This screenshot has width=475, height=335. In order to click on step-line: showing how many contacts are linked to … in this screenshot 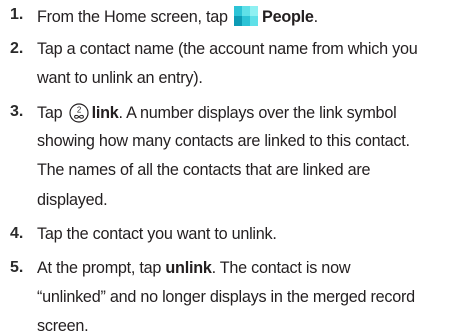, I will do `click(223, 141)`.